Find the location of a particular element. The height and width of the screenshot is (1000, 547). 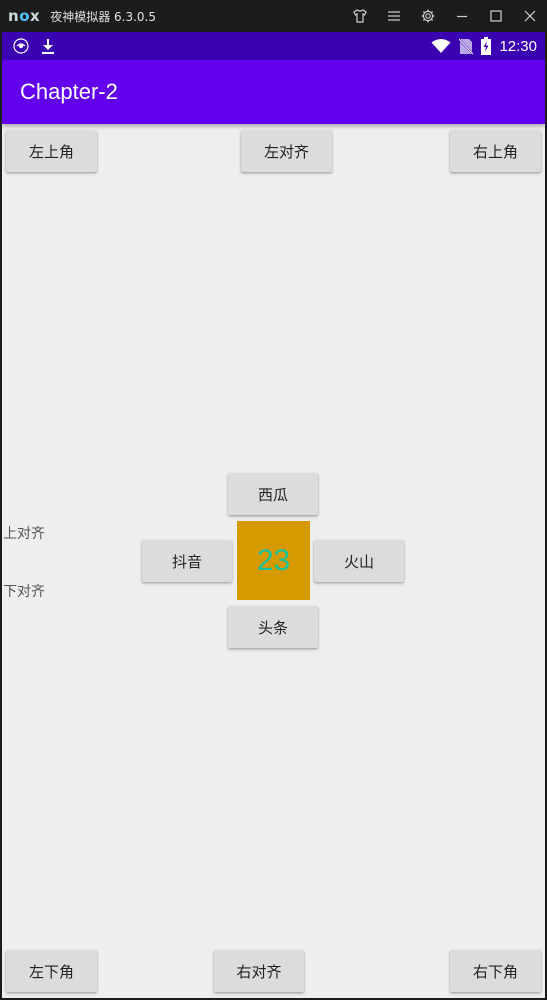

battery-charging-icon is located at coordinates (486, 46).